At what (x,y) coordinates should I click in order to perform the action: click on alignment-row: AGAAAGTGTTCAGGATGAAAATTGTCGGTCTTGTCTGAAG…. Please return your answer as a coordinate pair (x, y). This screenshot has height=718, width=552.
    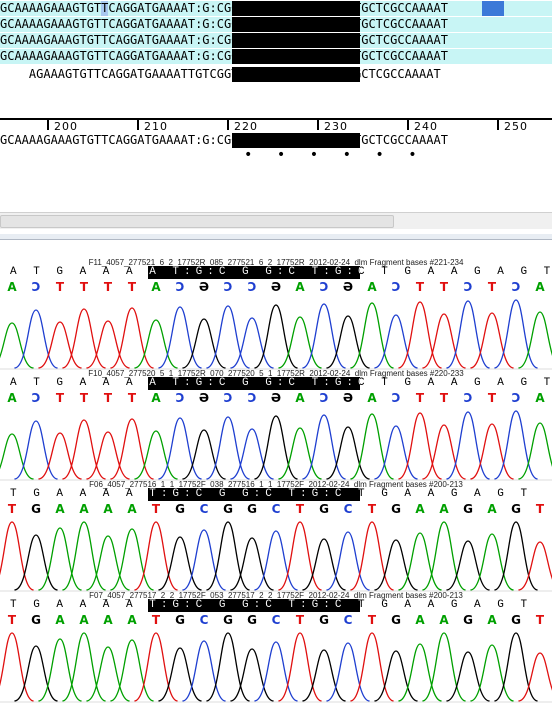
    Looking at the image, I should click on (276, 74).